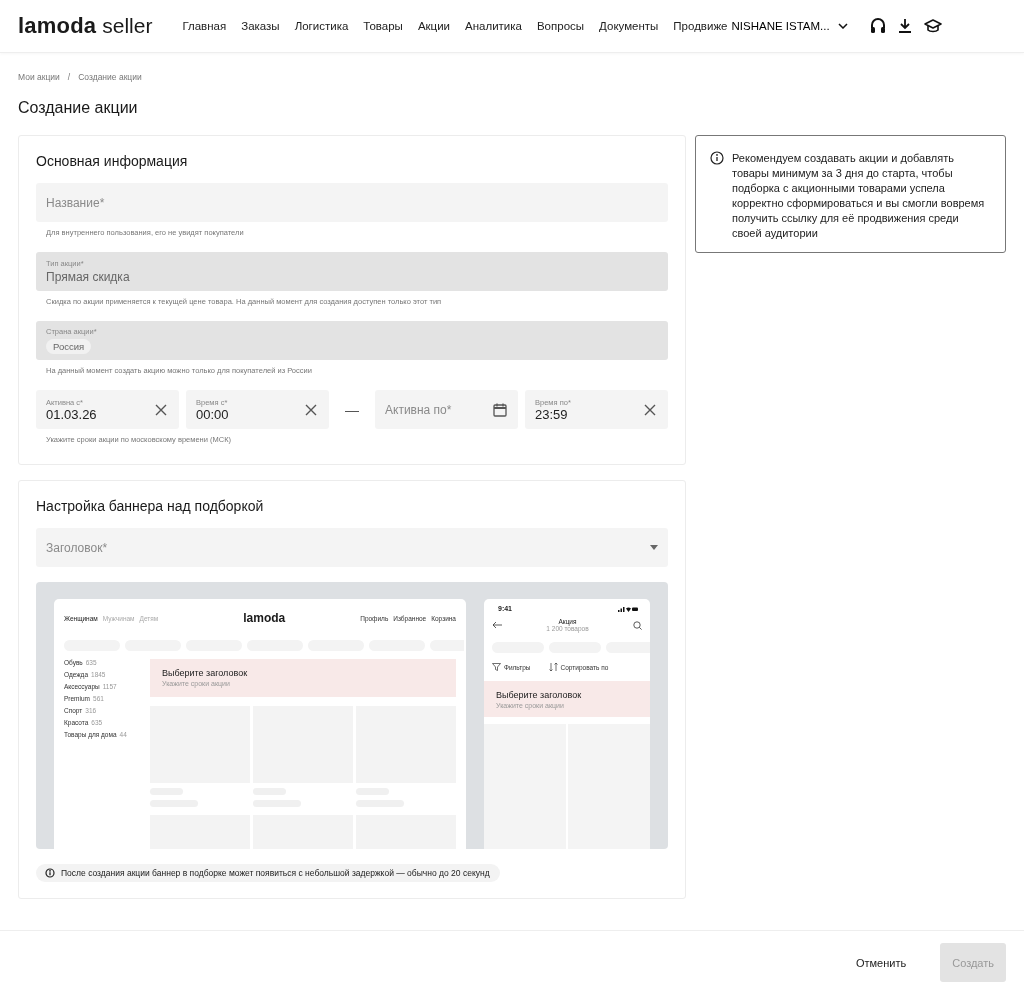 The image size is (1024, 993). What do you see at coordinates (859, 196) in the screenshot?
I see `notice-text: Рекомендуем создавать акции и добавлять товары минимум за 3 дня до старта, чтобы подборка с акционными товарами успела корректно сформироваться и вы смогли вовремя получить ссылку для её продвижения среди своей аудитории` at bounding box center [859, 196].